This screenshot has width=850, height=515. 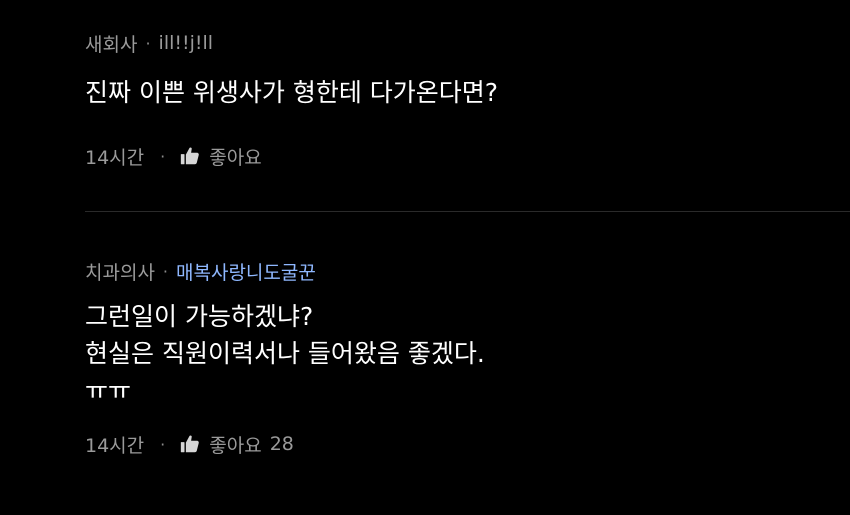 I want to click on author-nickname: ill!!j!ll, so click(x=186, y=43).